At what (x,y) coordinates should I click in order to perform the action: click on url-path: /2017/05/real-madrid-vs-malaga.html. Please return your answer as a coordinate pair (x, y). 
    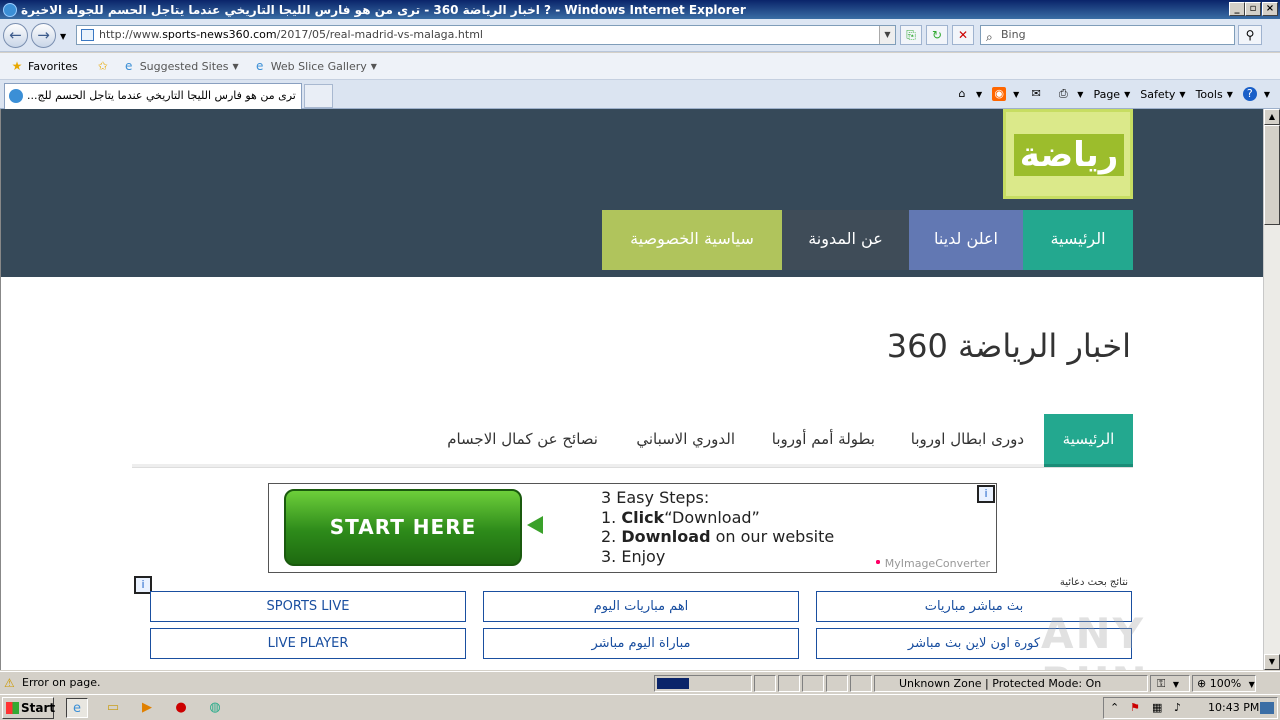
    Looking at the image, I should click on (379, 34).